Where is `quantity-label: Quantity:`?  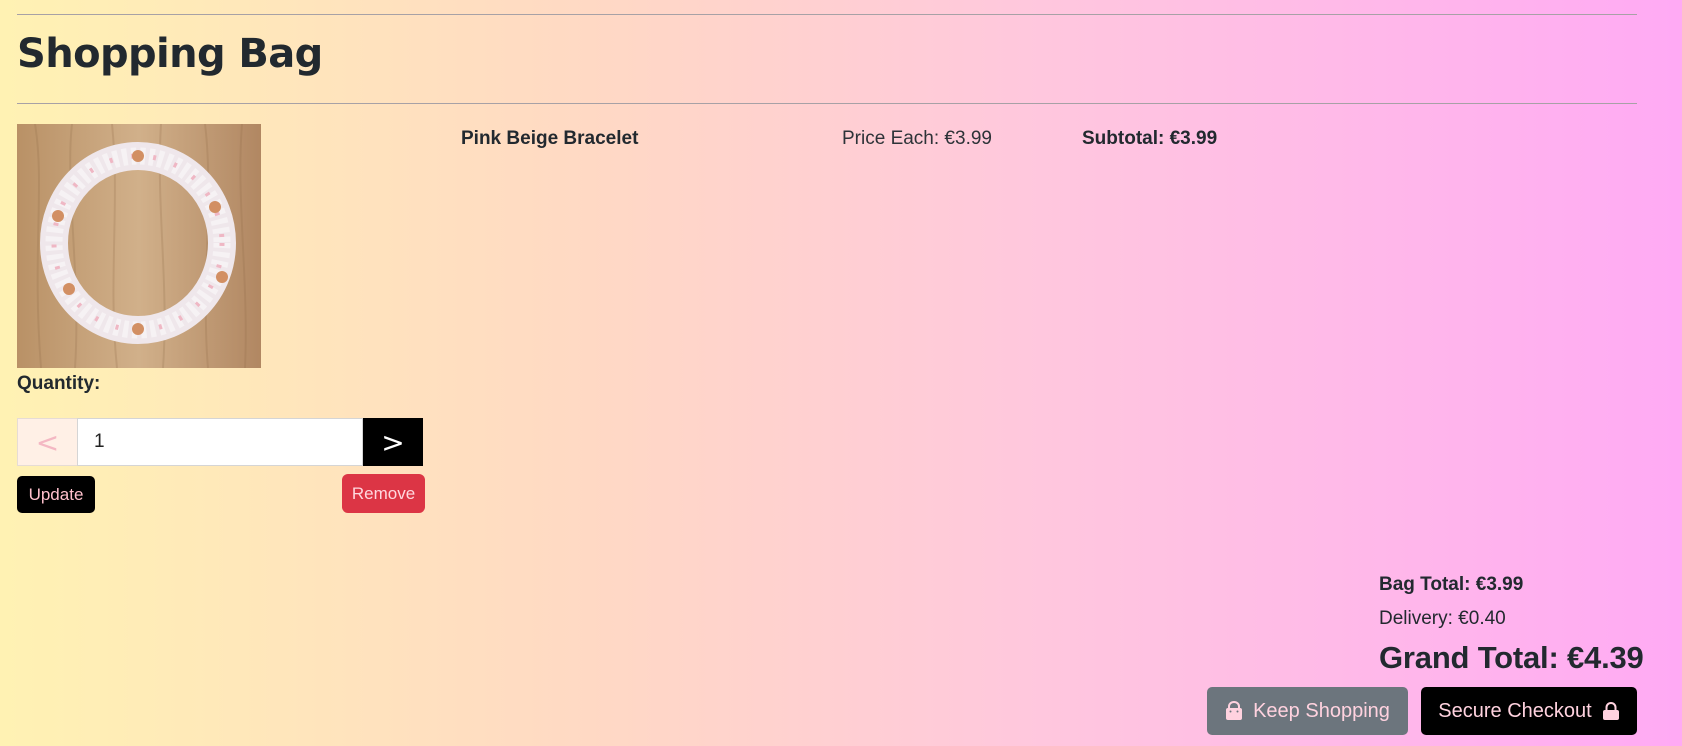 quantity-label: Quantity: is located at coordinates (59, 383).